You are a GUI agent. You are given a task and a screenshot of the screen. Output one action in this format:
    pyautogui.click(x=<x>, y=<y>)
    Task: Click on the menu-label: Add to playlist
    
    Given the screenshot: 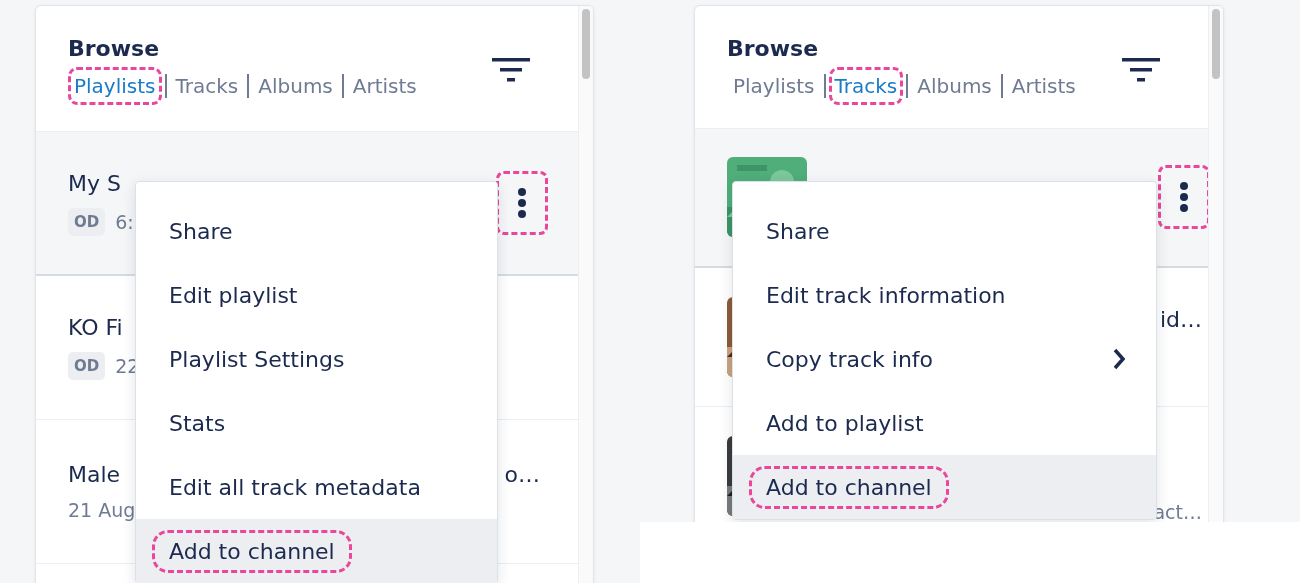 What is the action you would take?
    pyautogui.click(x=845, y=423)
    